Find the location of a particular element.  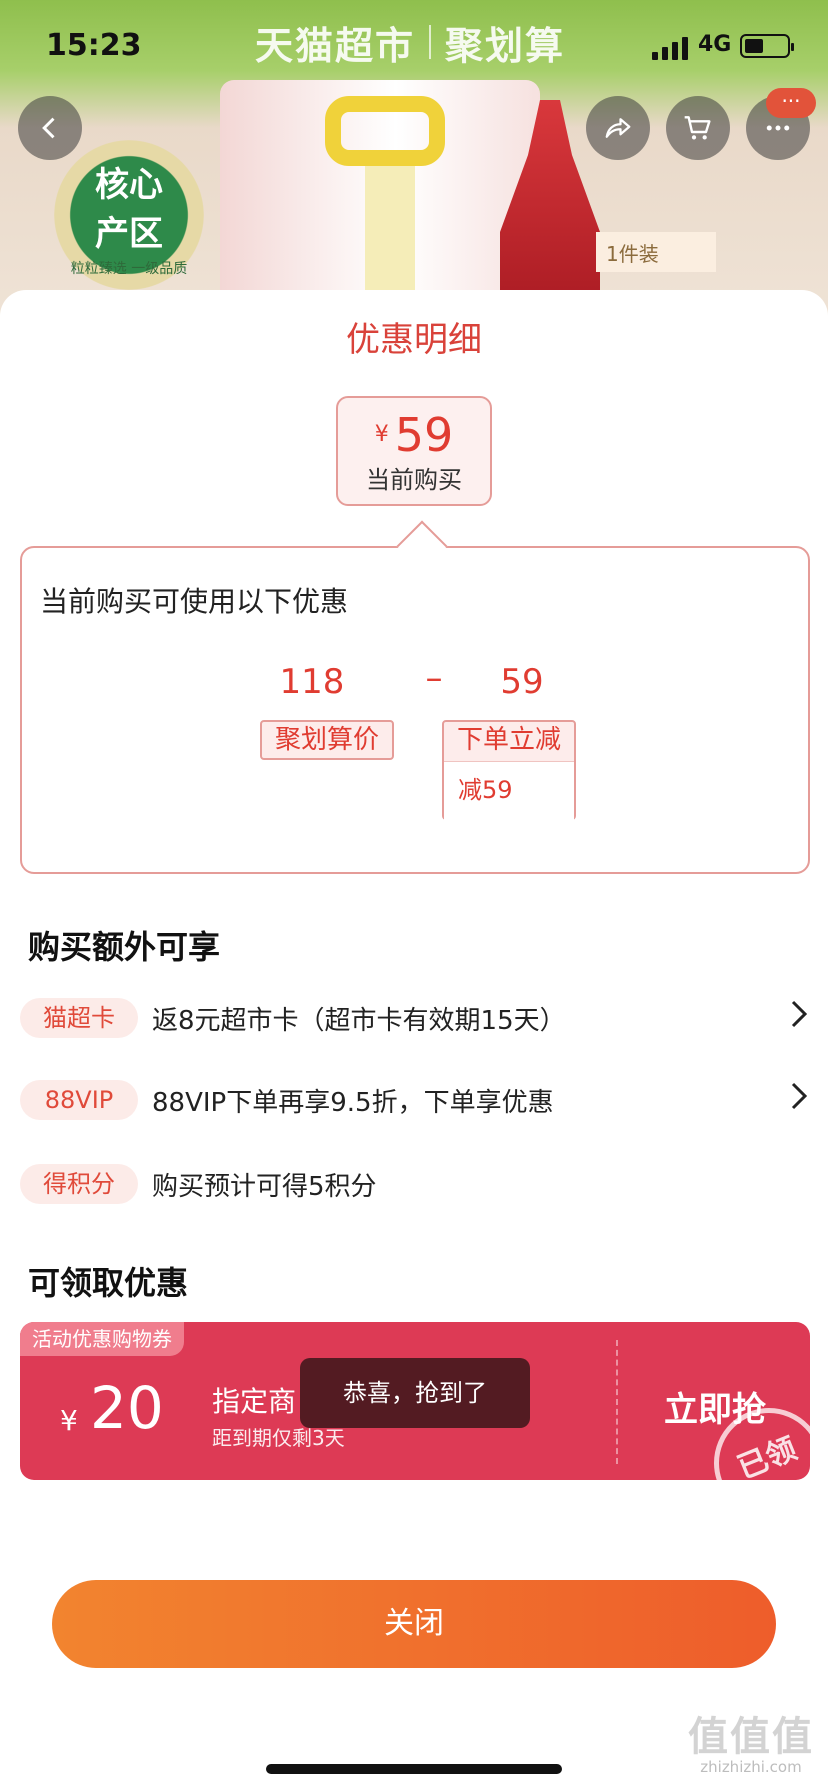

status-time: 15:23 is located at coordinates (94, 45).